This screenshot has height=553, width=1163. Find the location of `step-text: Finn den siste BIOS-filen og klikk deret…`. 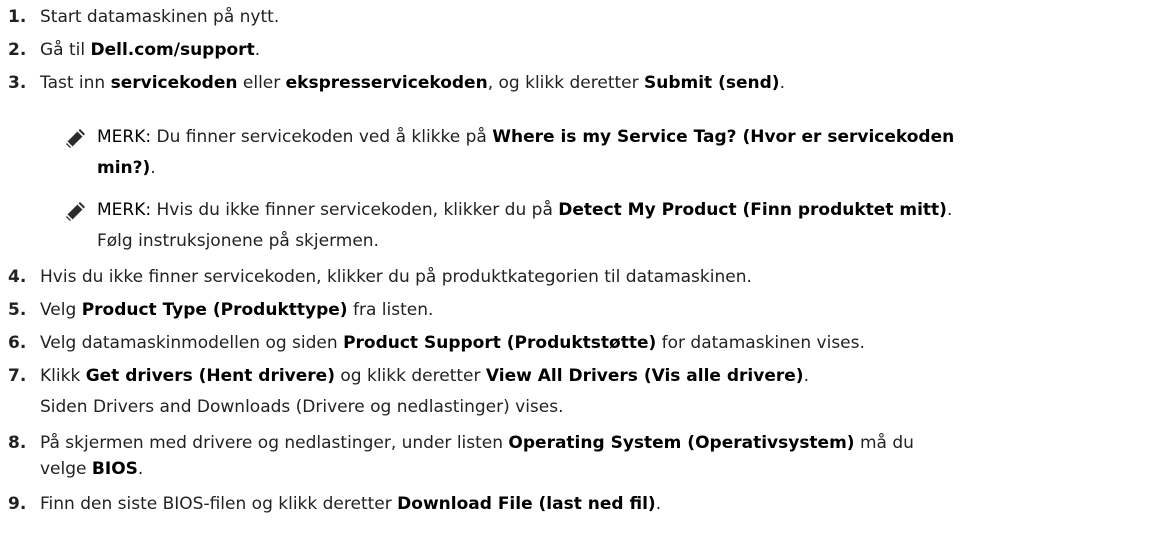

step-text: Finn den siste BIOS-filen og klikk deret… is located at coordinates (350, 504).